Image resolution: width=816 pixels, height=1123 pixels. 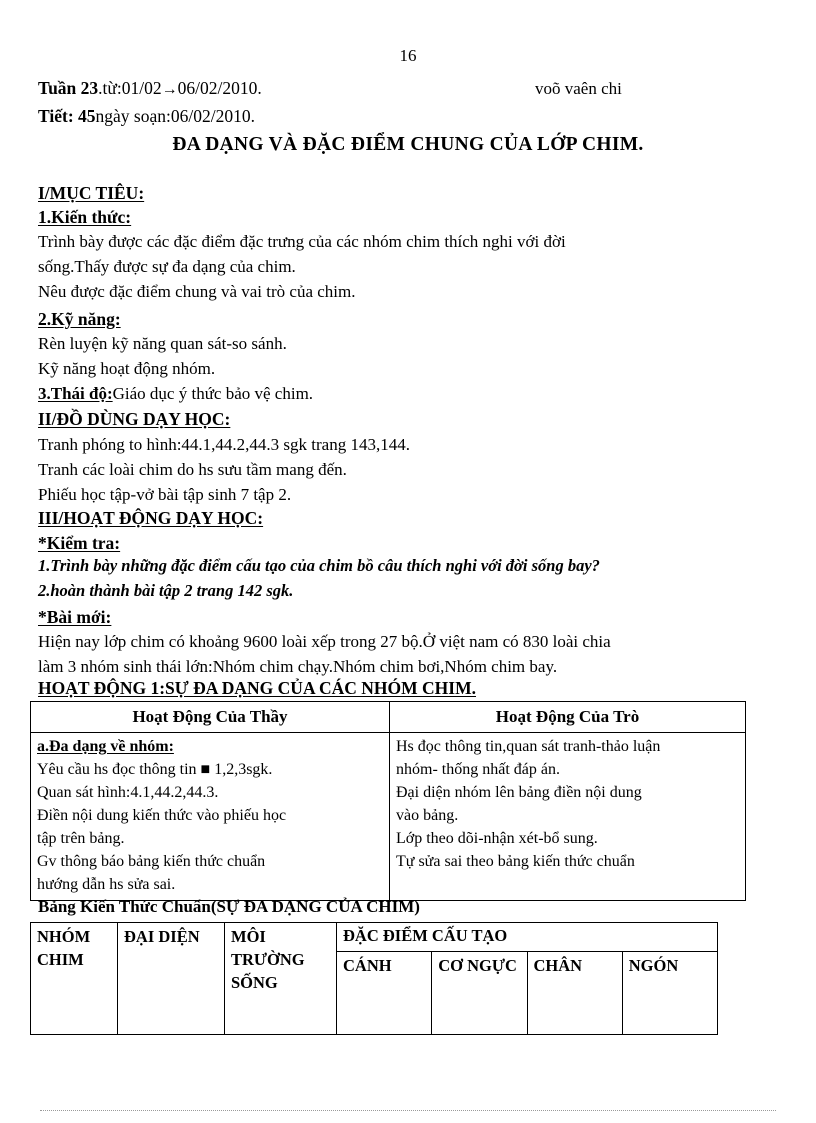 I want to click on col-header-moi-truong-song: MÔI TRƯỜNG SỐNG, so click(x=280, y=978).